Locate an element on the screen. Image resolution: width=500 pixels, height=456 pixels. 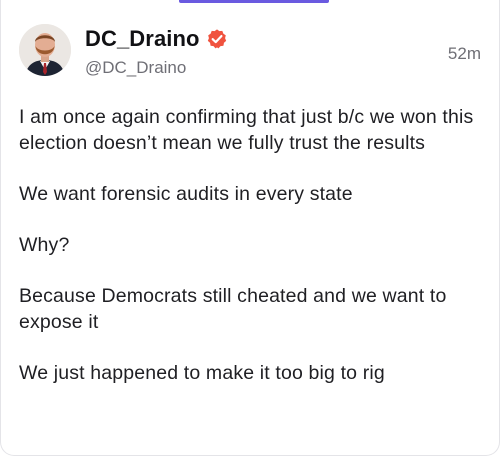
post-header: DC_Draino @DC_Draino 52m is located at coordinates (250, 52).